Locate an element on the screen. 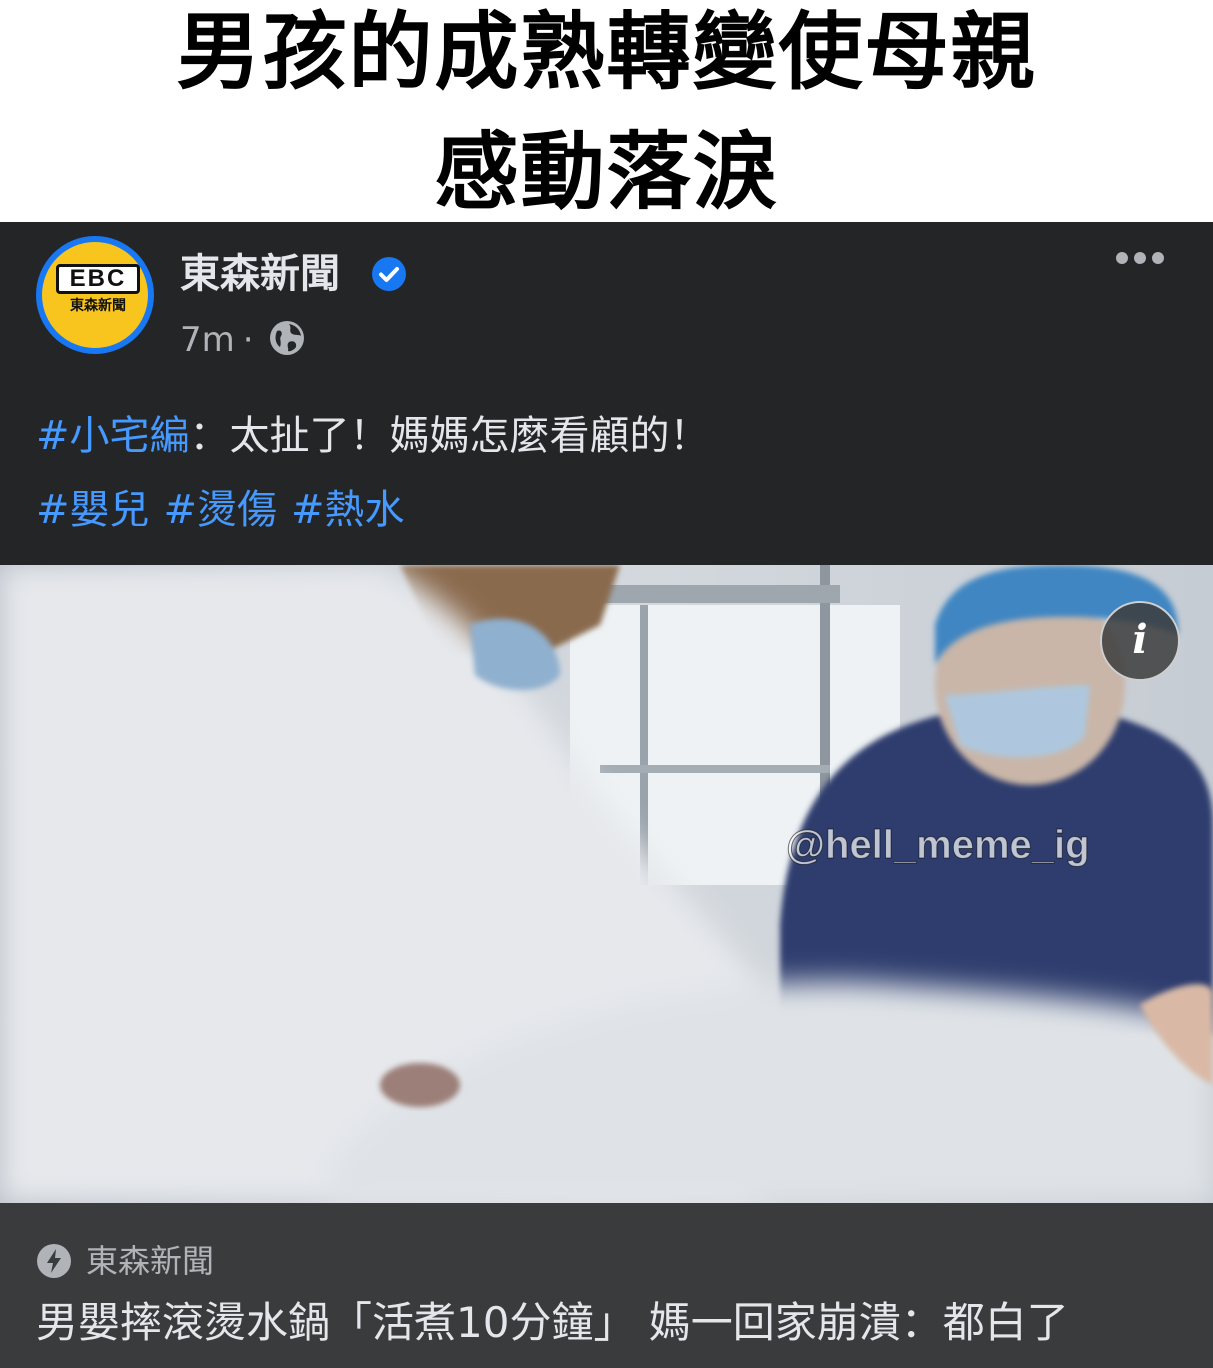 The height and width of the screenshot is (1368, 1213). watermark-text: @hell_meme_ig is located at coordinates (938, 845).